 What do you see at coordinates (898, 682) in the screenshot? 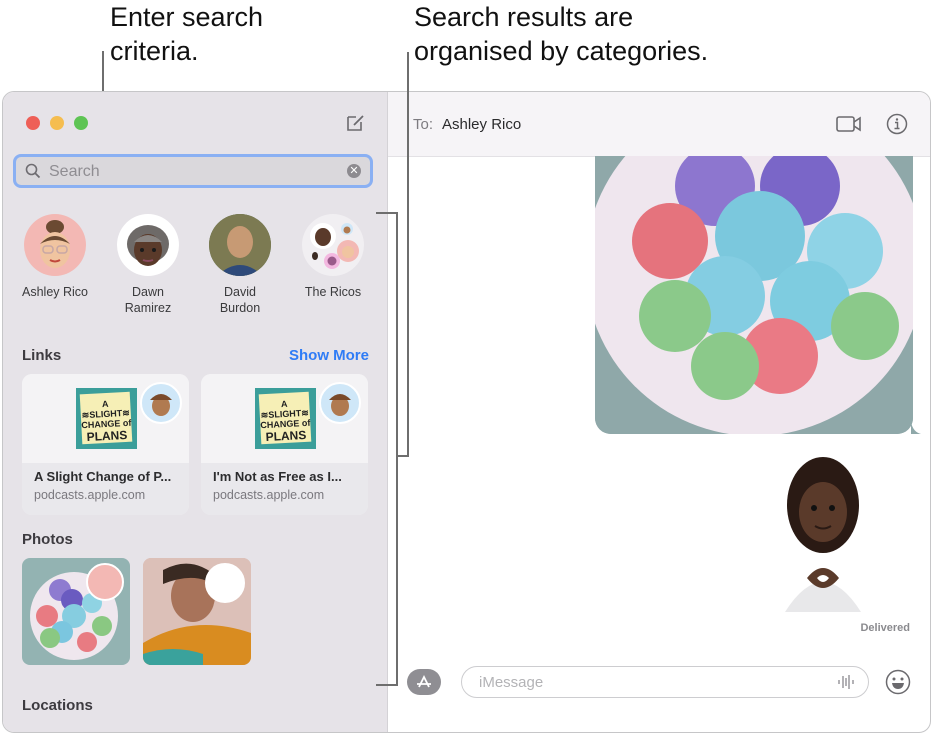
I see `emoji-icon` at bounding box center [898, 682].